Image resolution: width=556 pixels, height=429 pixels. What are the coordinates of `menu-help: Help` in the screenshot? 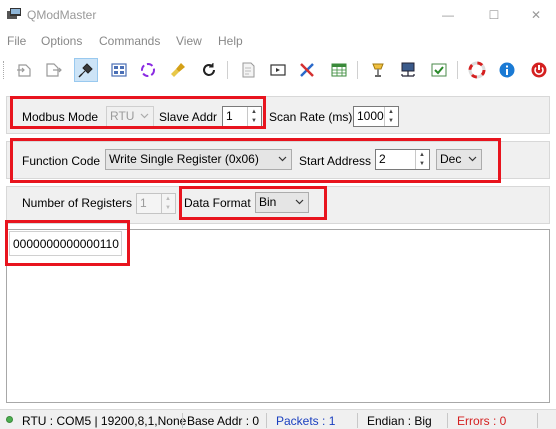 It's located at (230, 41).